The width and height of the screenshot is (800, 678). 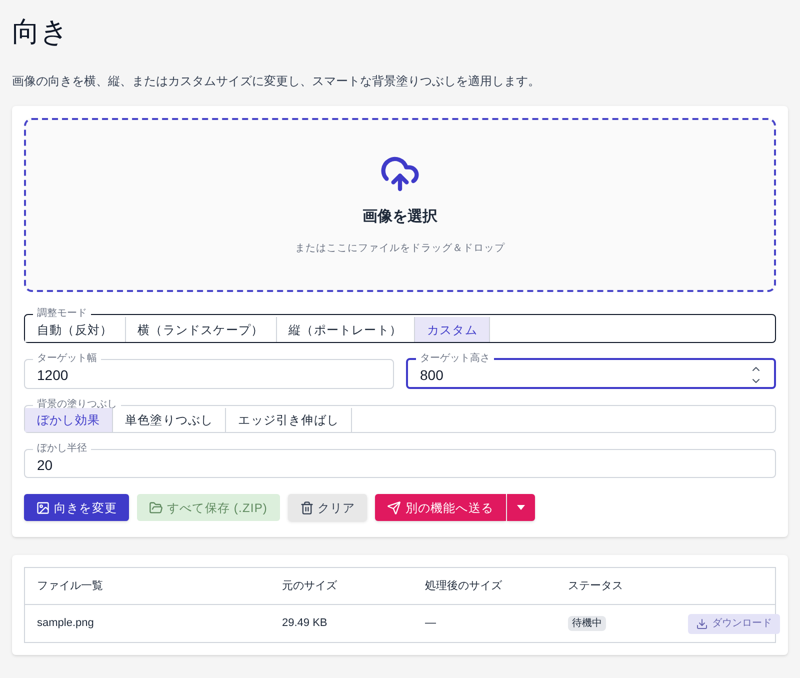 I want to click on toggle-option: カスタム, so click(x=452, y=329).